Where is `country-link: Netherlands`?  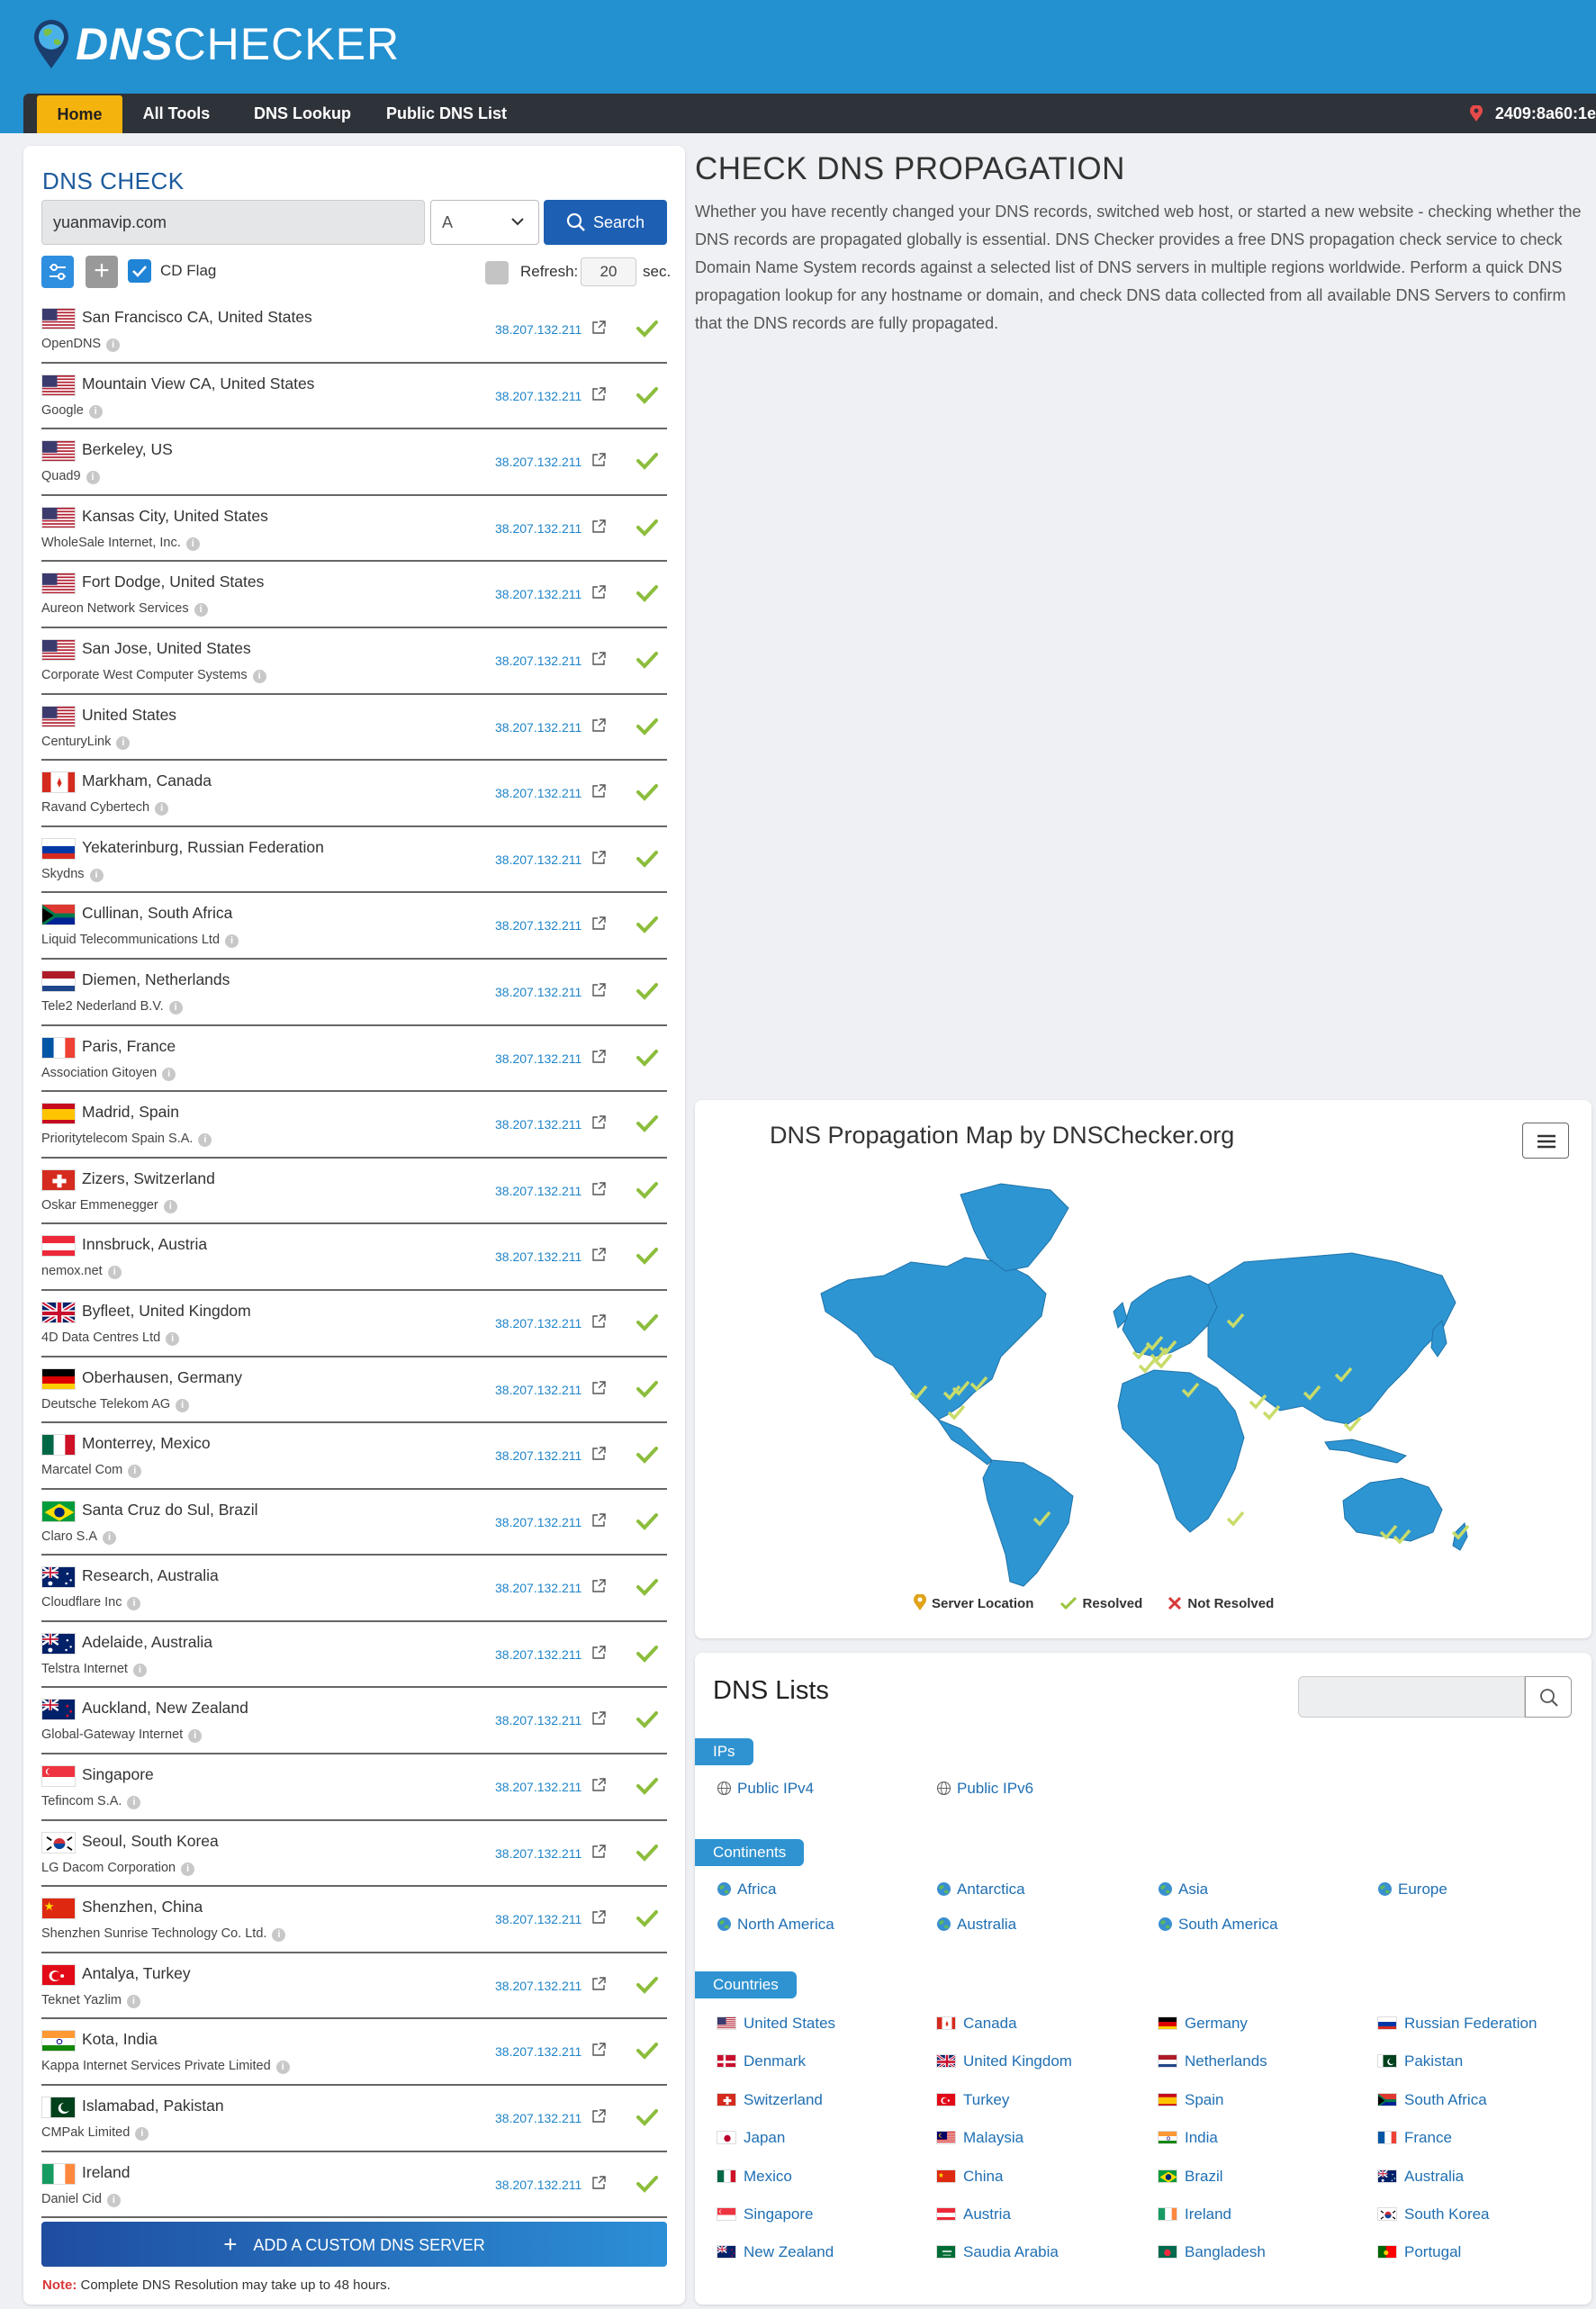 country-link: Netherlands is located at coordinates (1212, 2061).